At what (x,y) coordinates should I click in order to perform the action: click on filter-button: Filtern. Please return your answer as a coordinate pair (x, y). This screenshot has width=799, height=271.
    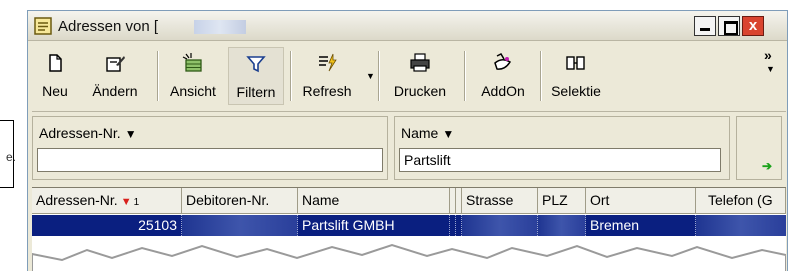
    Looking at the image, I should click on (256, 76).